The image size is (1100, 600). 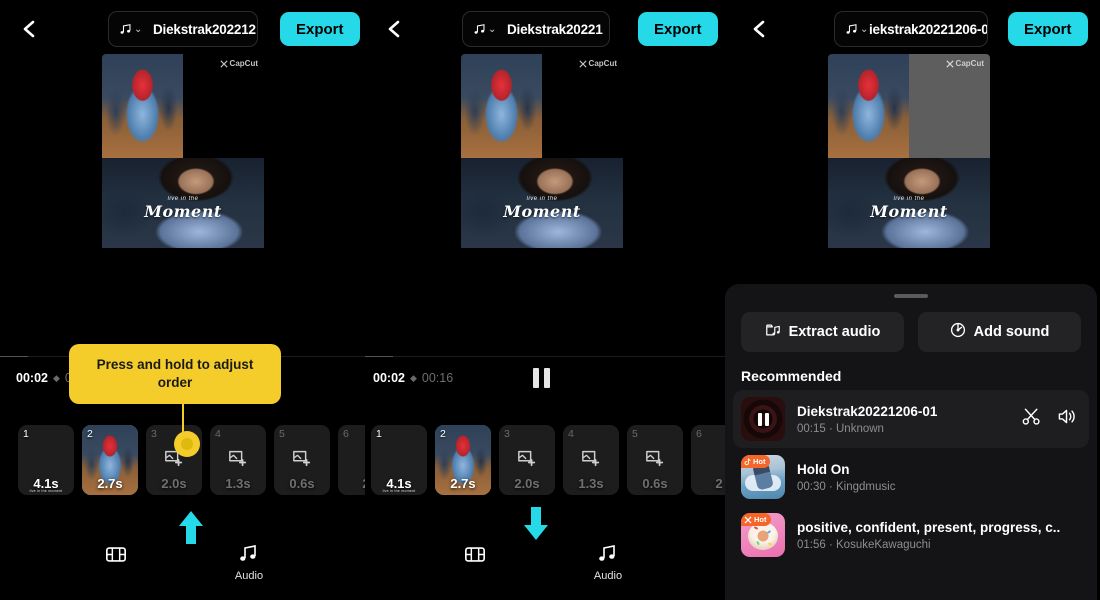 What do you see at coordinates (187, 444) in the screenshot?
I see `drag-handle-dot` at bounding box center [187, 444].